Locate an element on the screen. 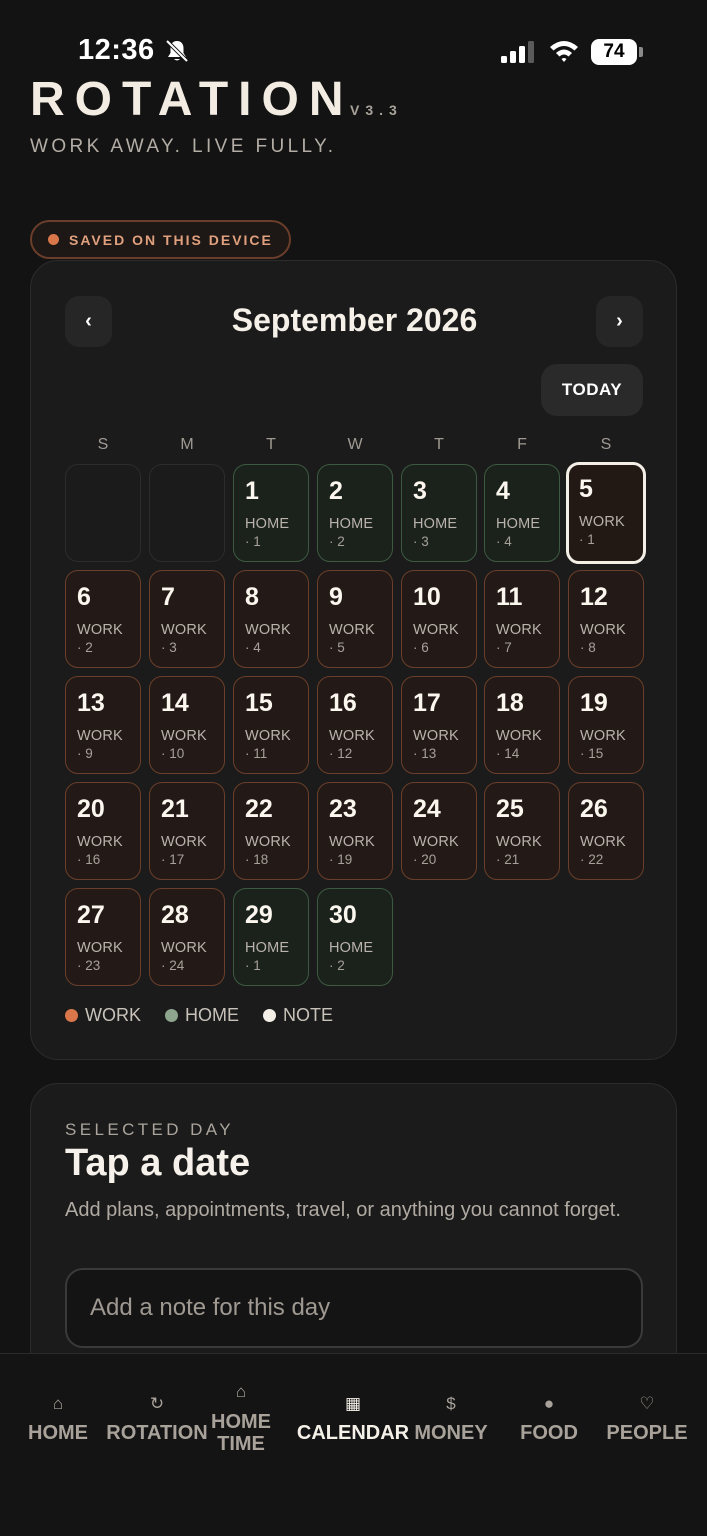 The image size is (707, 1536). nav-item-people: ♡ PEOPLE is located at coordinates (647, 1414).